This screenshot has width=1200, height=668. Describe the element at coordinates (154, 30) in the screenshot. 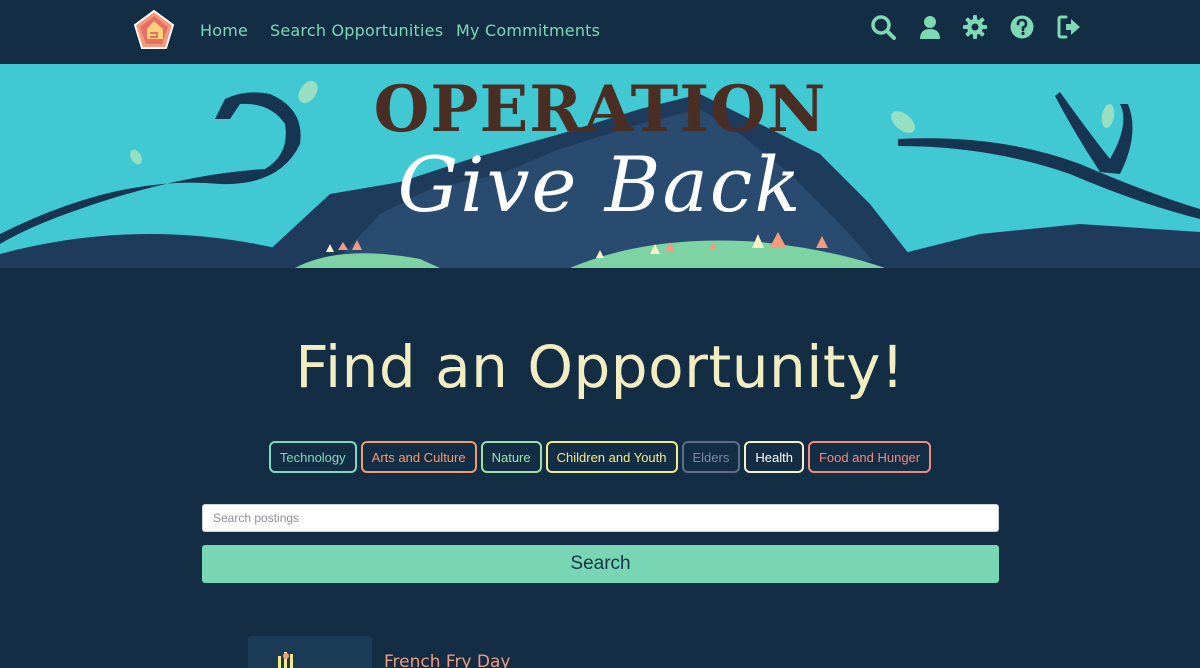

I see `house-pentagon-logo` at that location.